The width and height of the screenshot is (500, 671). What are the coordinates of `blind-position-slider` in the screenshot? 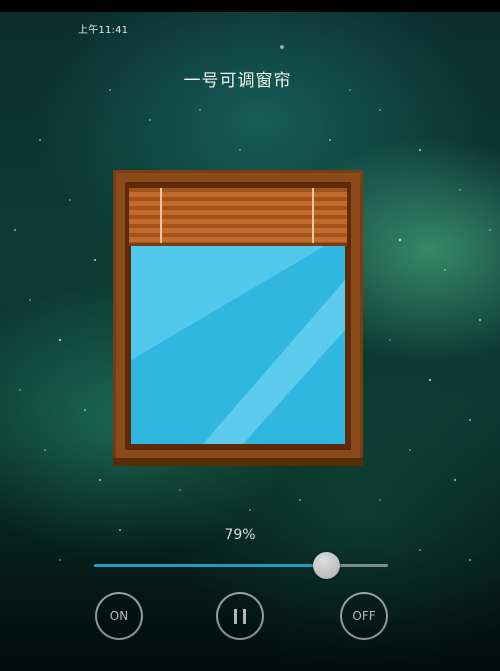 It's located at (241, 566).